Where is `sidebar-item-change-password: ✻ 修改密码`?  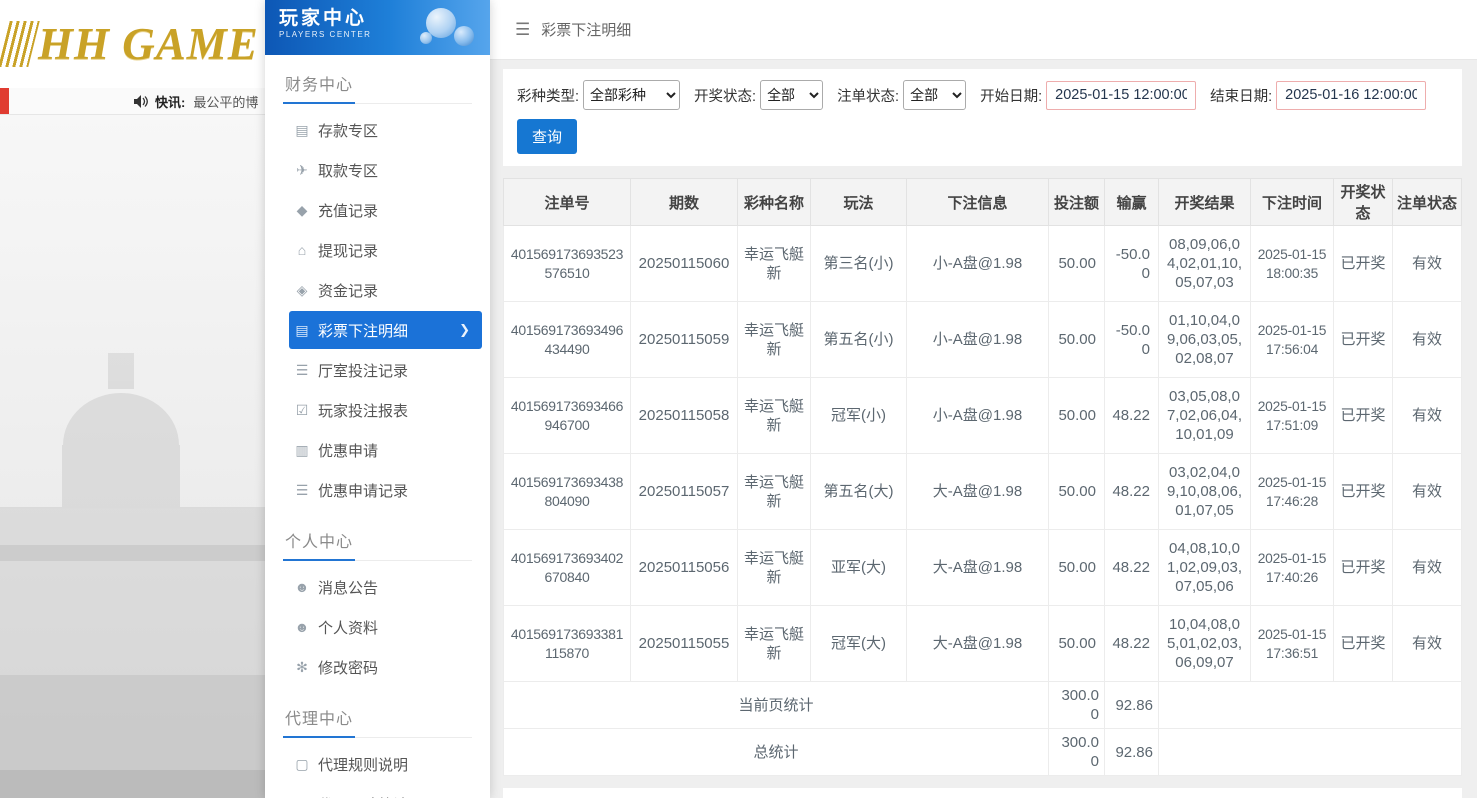
sidebar-item-change-password: ✻ 修改密码 is located at coordinates (377, 667).